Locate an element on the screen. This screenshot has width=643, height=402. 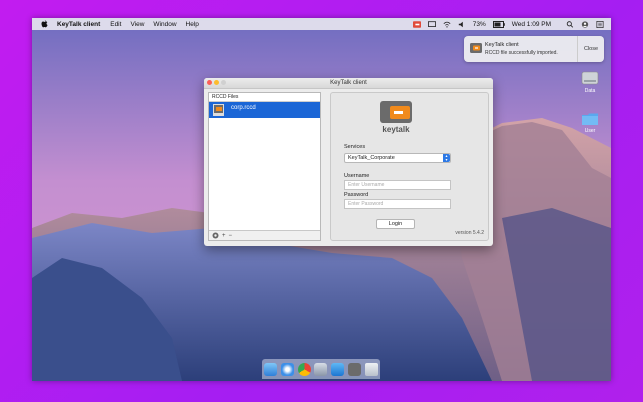
app-menu: KeyTalk client is located at coordinates (78, 24).